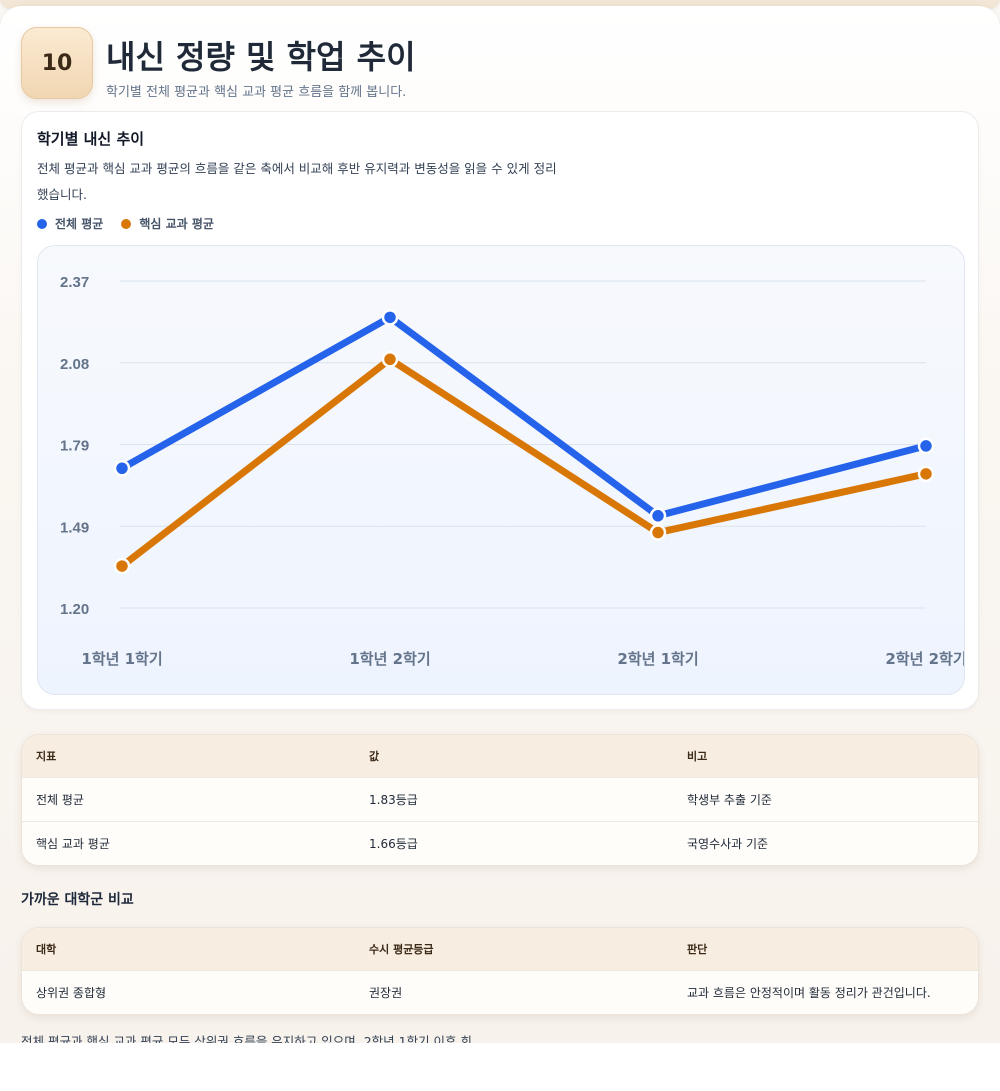 The height and width of the screenshot is (1091, 1000). I want to click on y-tick-label: 2.37, so click(74, 282).